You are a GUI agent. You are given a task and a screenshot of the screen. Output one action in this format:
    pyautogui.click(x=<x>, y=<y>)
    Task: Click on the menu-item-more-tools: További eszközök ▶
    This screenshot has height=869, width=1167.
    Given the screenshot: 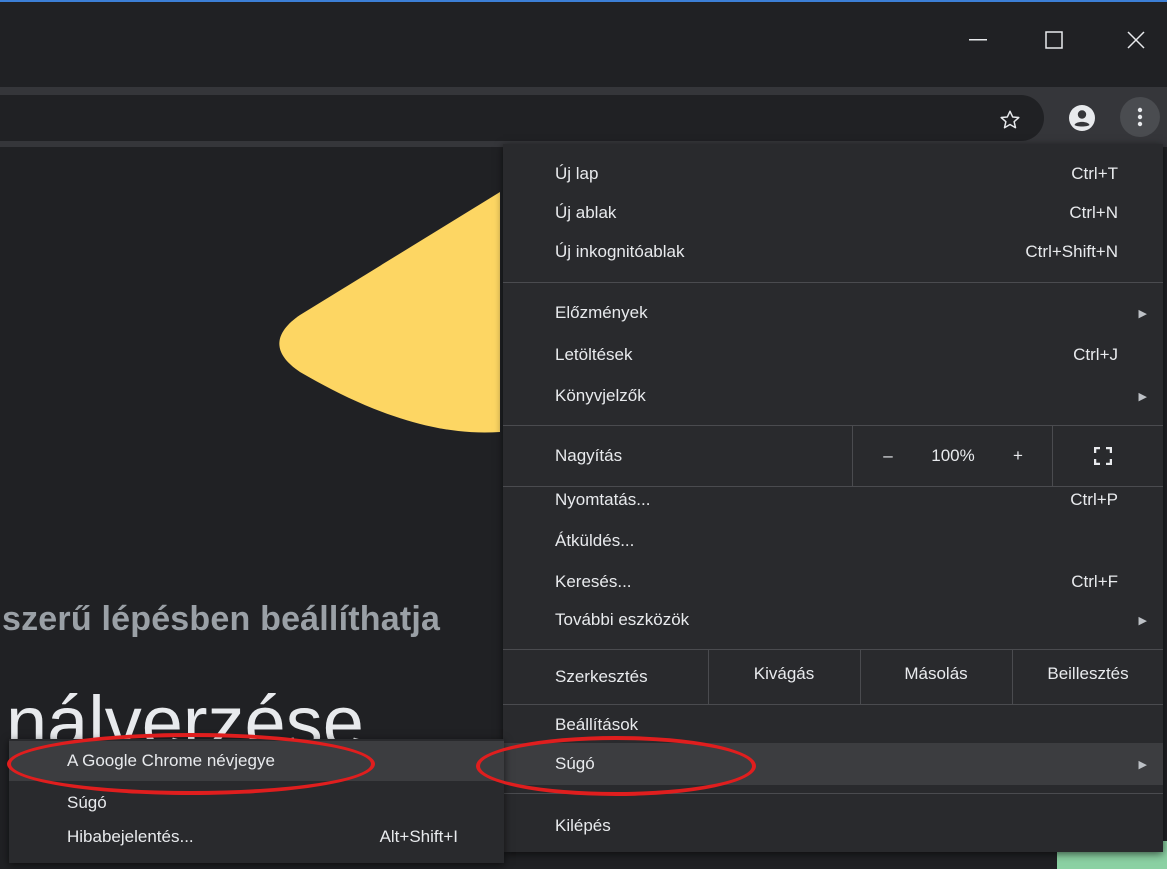 What is the action you would take?
    pyautogui.click(x=833, y=620)
    